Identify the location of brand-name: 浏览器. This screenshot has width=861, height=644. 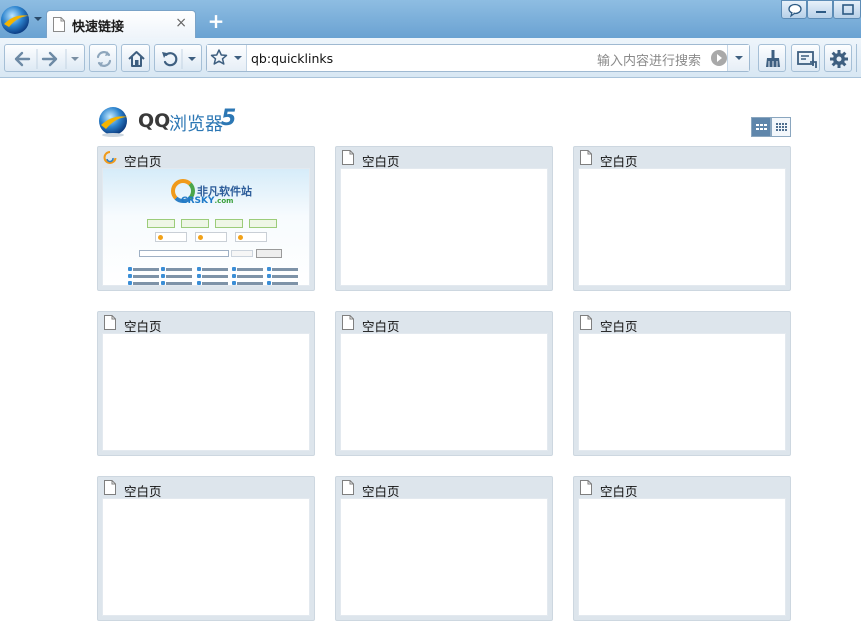
(196, 124).